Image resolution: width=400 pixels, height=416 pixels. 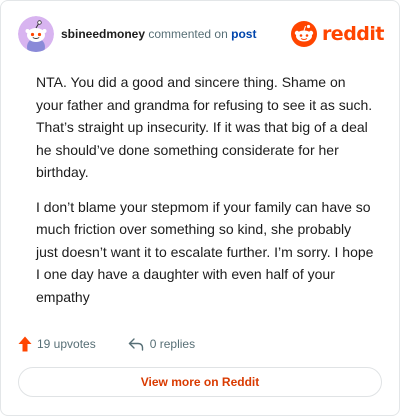 I want to click on reddit-wordmark: reddit, so click(x=353, y=34).